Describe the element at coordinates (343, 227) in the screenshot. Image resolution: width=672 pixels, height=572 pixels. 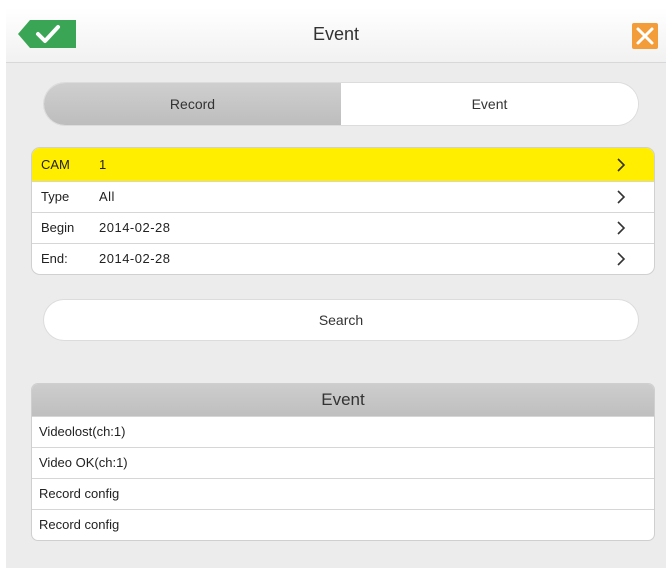
I see `filter-row-begin: Begin 2014-02-28` at that location.